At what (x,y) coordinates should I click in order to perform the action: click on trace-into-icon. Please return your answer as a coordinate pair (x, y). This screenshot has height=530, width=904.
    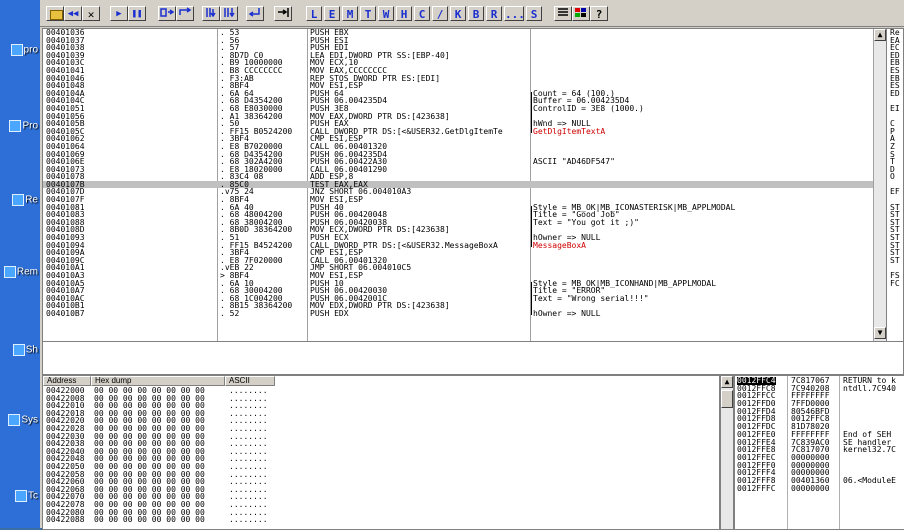
    Looking at the image, I should click on (211, 13).